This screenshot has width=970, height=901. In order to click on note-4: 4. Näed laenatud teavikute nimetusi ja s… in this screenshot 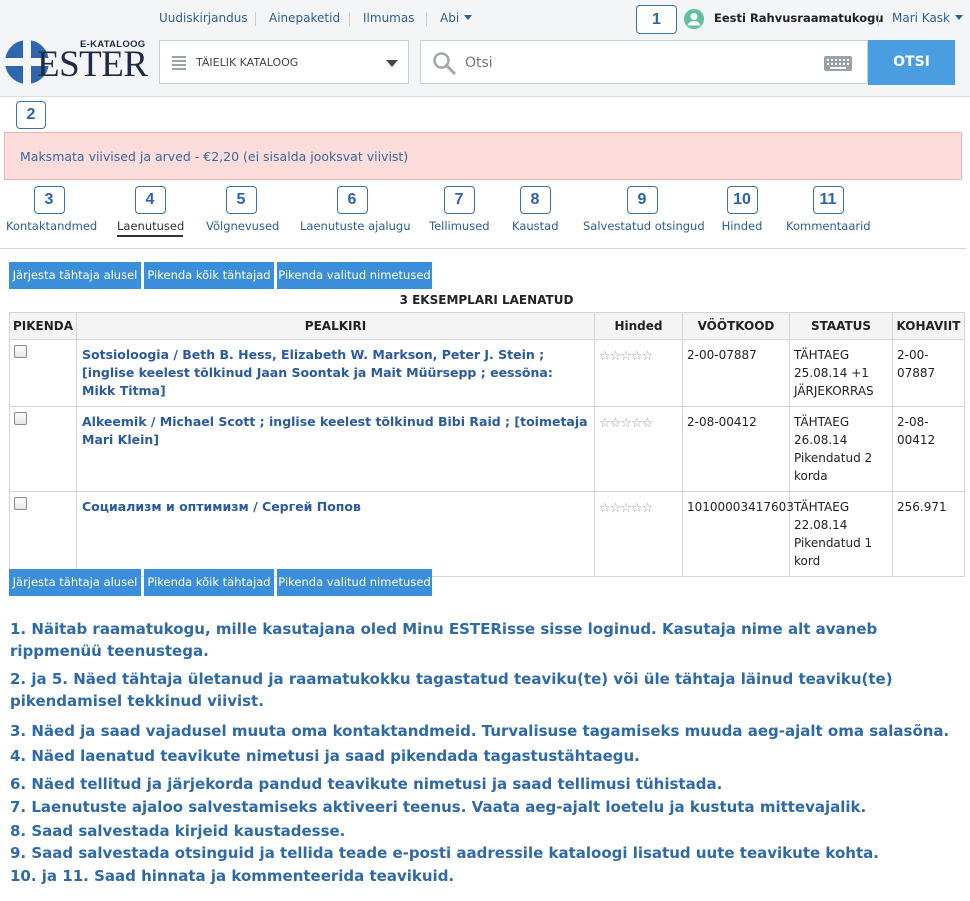, I will do `click(325, 756)`.